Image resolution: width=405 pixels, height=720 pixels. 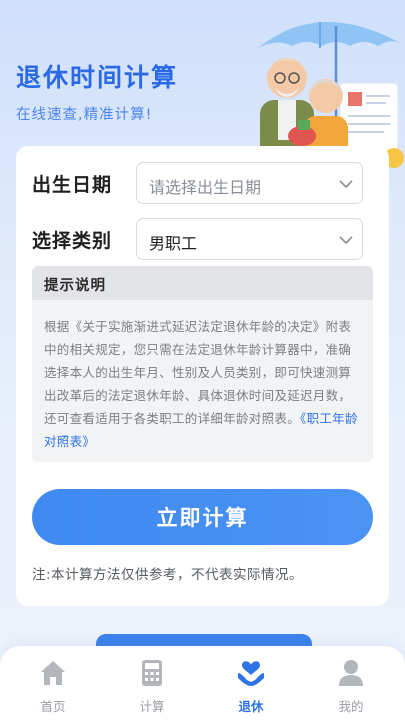 I want to click on home-icon, so click(x=53, y=673).